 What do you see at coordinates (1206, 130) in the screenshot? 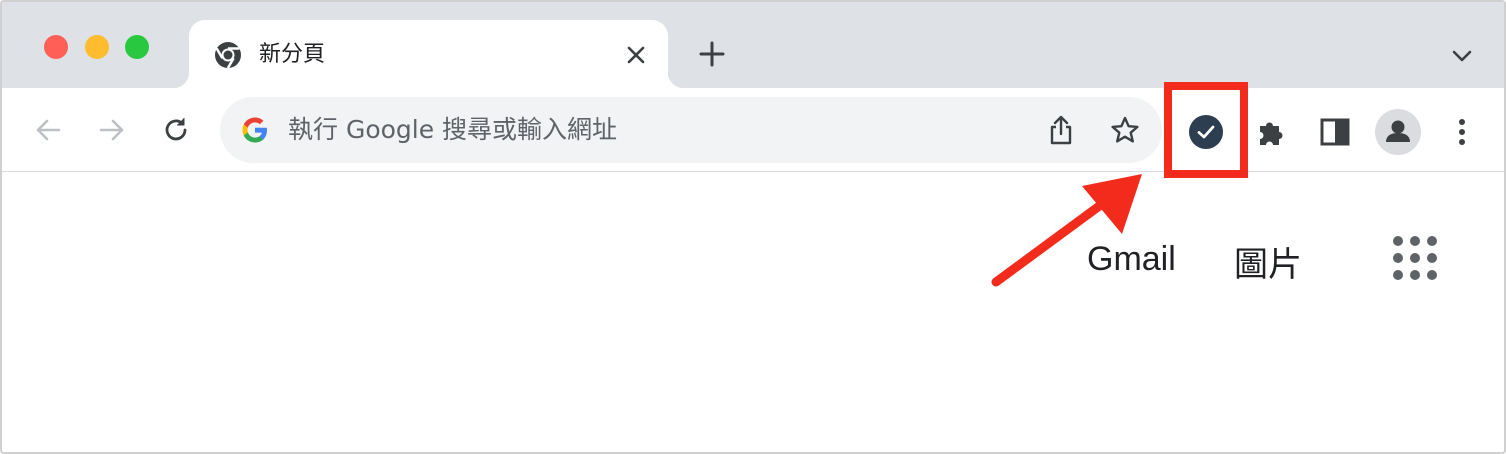
I see `highlight-box` at bounding box center [1206, 130].